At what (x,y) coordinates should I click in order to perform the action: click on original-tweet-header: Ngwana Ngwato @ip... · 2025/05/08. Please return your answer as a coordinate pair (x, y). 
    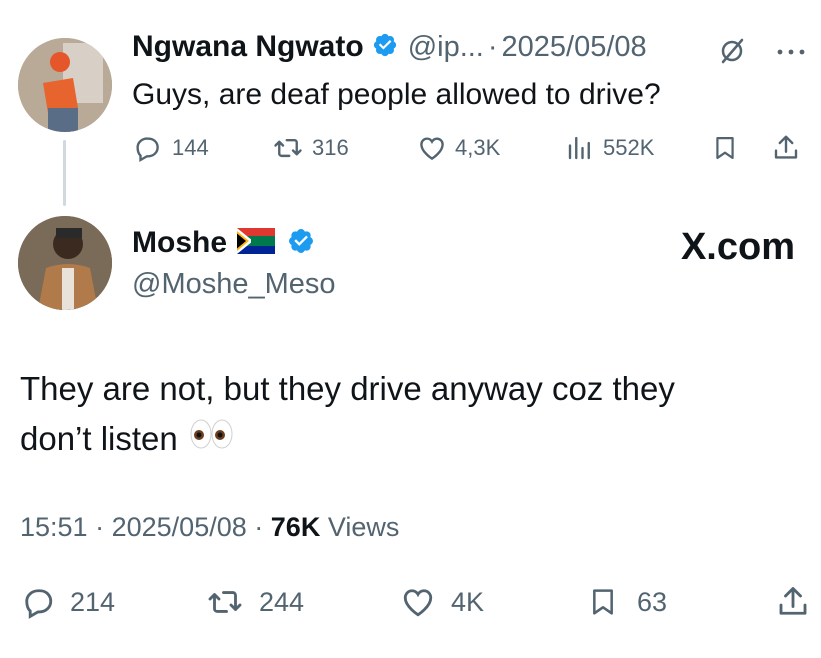
    Looking at the image, I should click on (389, 47).